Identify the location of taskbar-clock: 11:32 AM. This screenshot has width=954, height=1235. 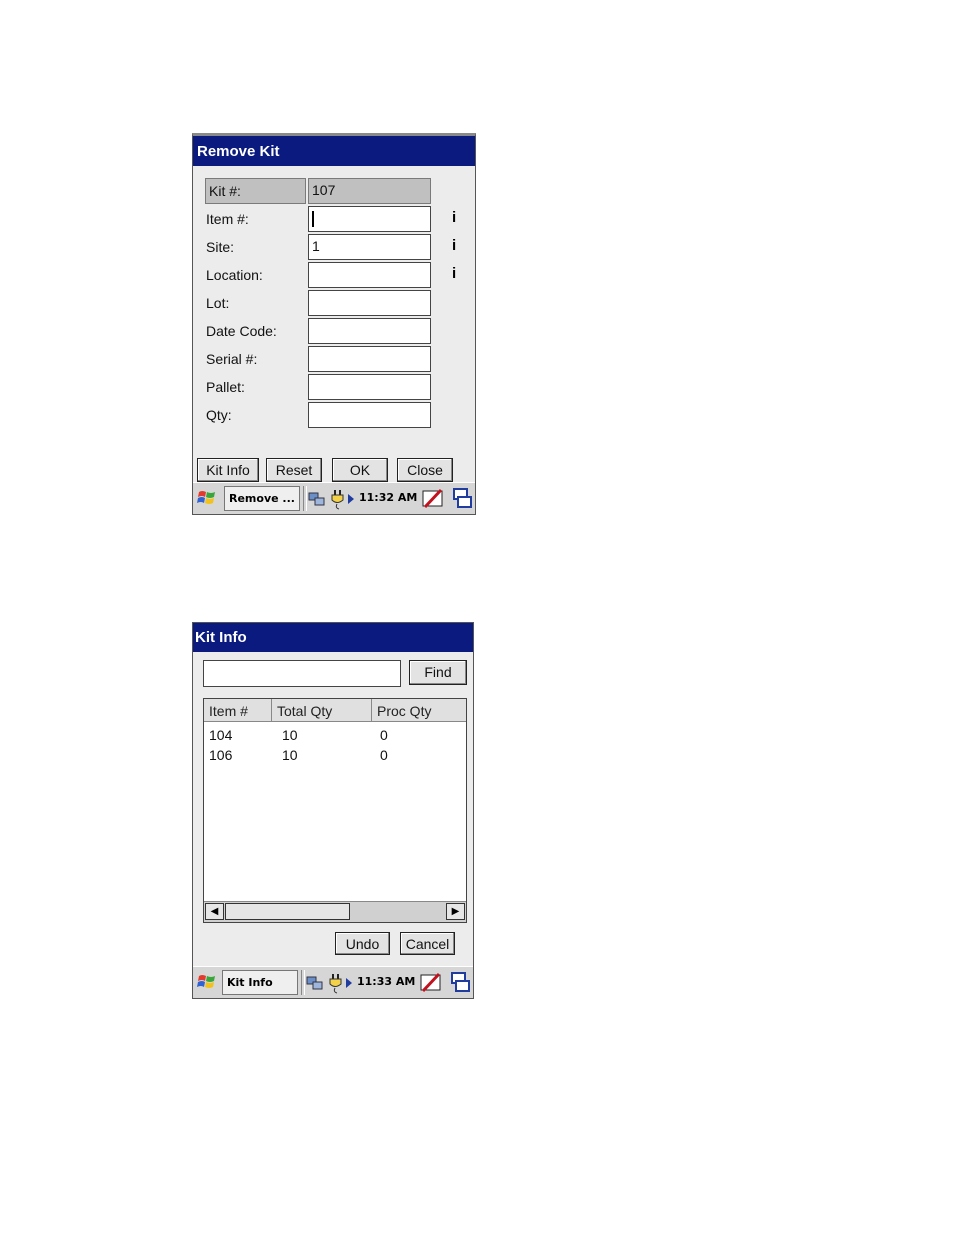
(388, 497).